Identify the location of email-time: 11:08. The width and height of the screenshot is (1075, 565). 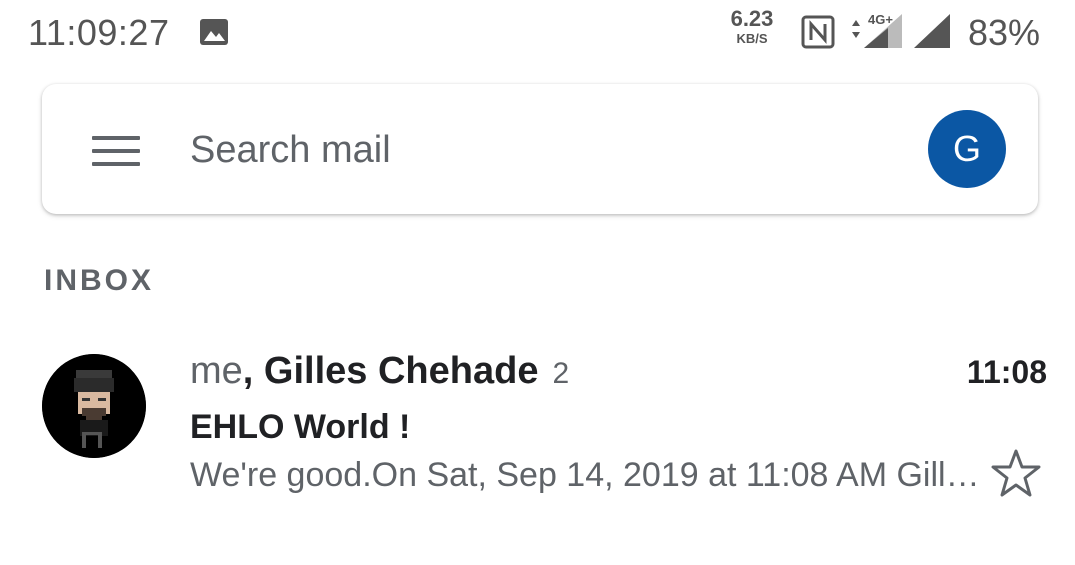
(1006, 372).